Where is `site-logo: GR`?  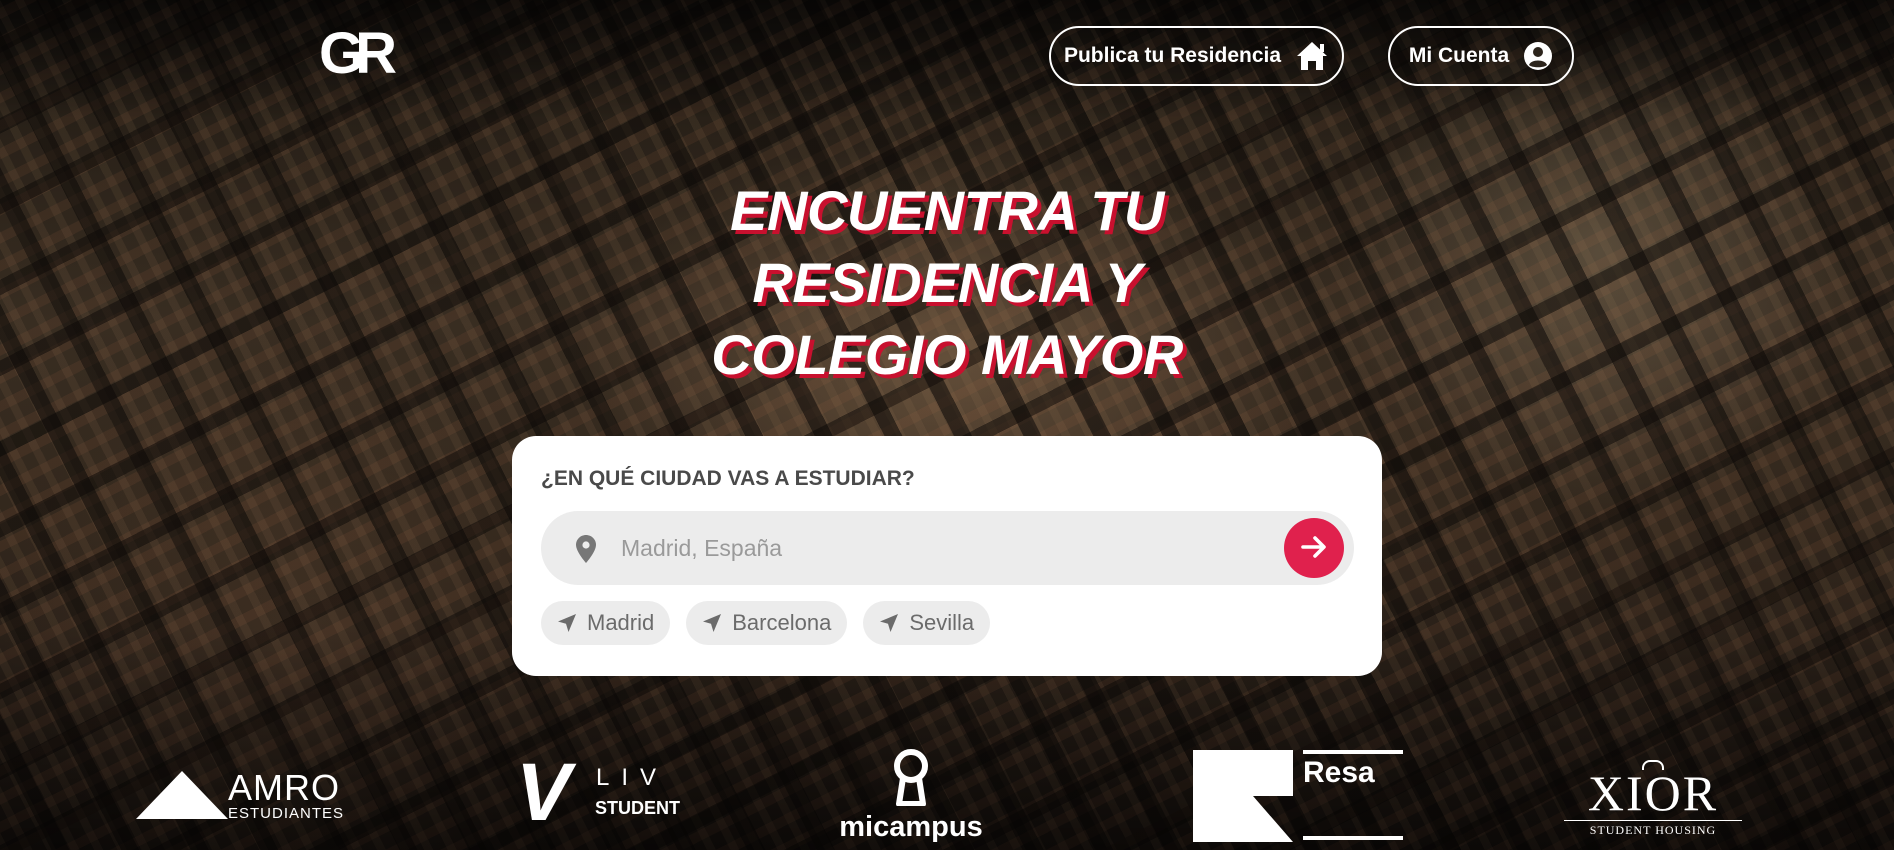
site-logo: GR is located at coordinates (365, 54).